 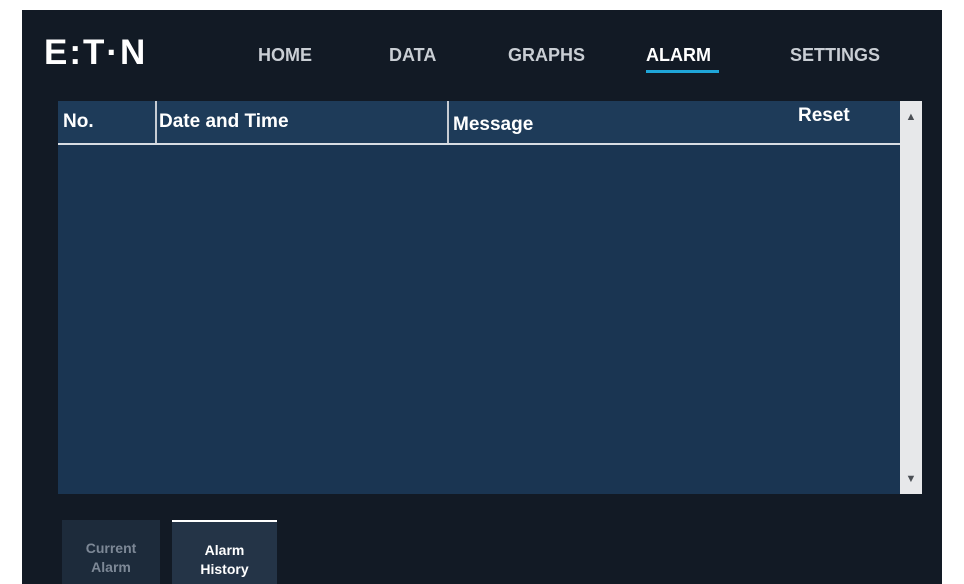 What do you see at coordinates (493, 124) in the screenshot?
I see `column-header-message: Message` at bounding box center [493, 124].